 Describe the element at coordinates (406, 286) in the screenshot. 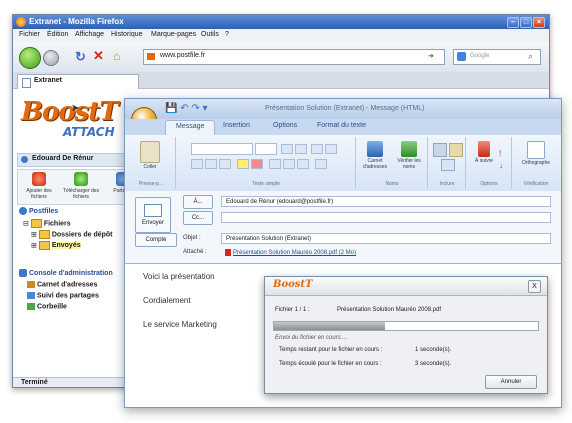

I see `dialog-title-bar: BoostT X` at that location.